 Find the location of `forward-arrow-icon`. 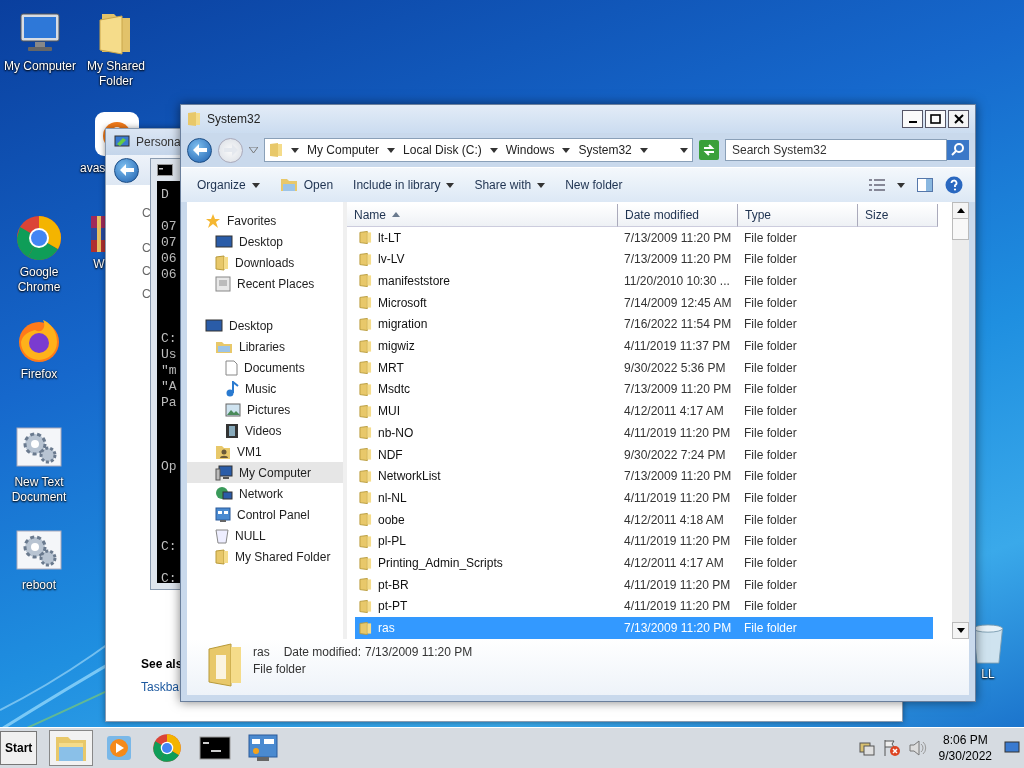

forward-arrow-icon is located at coordinates (230, 150).